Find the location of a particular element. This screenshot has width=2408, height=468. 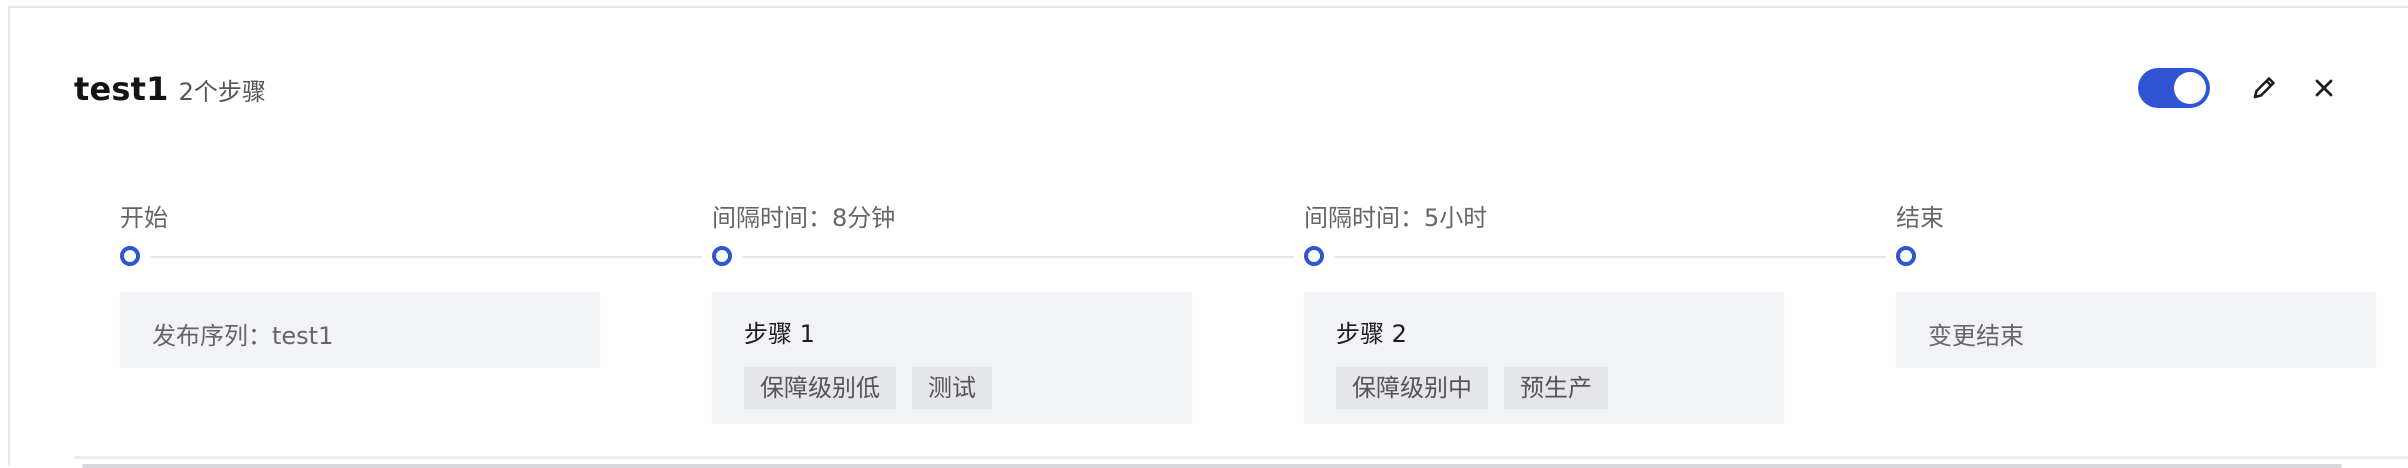

divider is located at coordinates (1241, 457).